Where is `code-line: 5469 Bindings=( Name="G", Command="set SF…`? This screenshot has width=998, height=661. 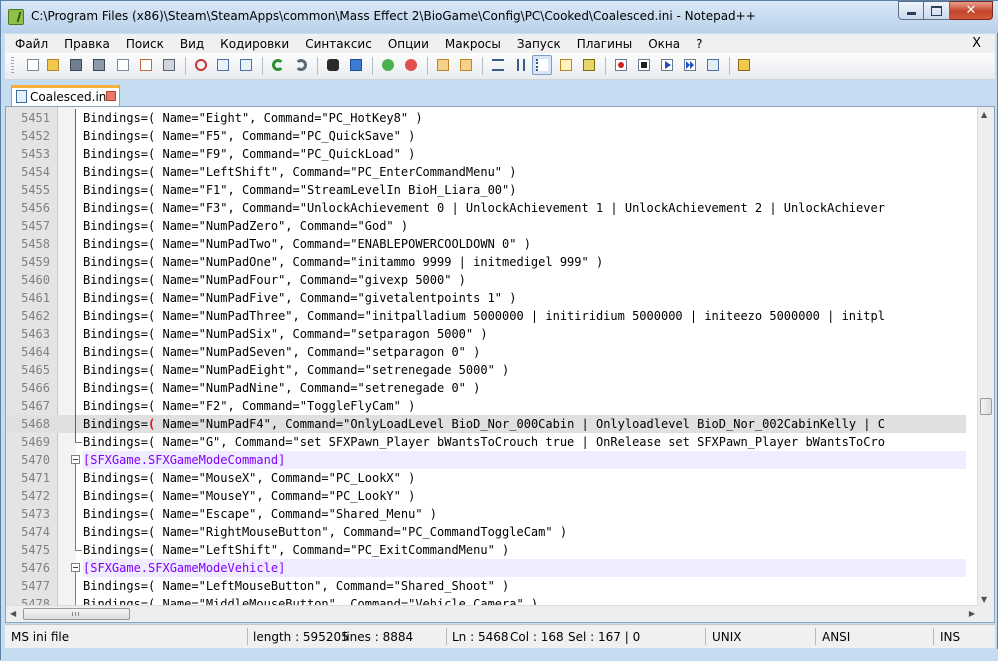 code-line: 5469 Bindings=( Name="G", Command="set SF… is located at coordinates (486, 442).